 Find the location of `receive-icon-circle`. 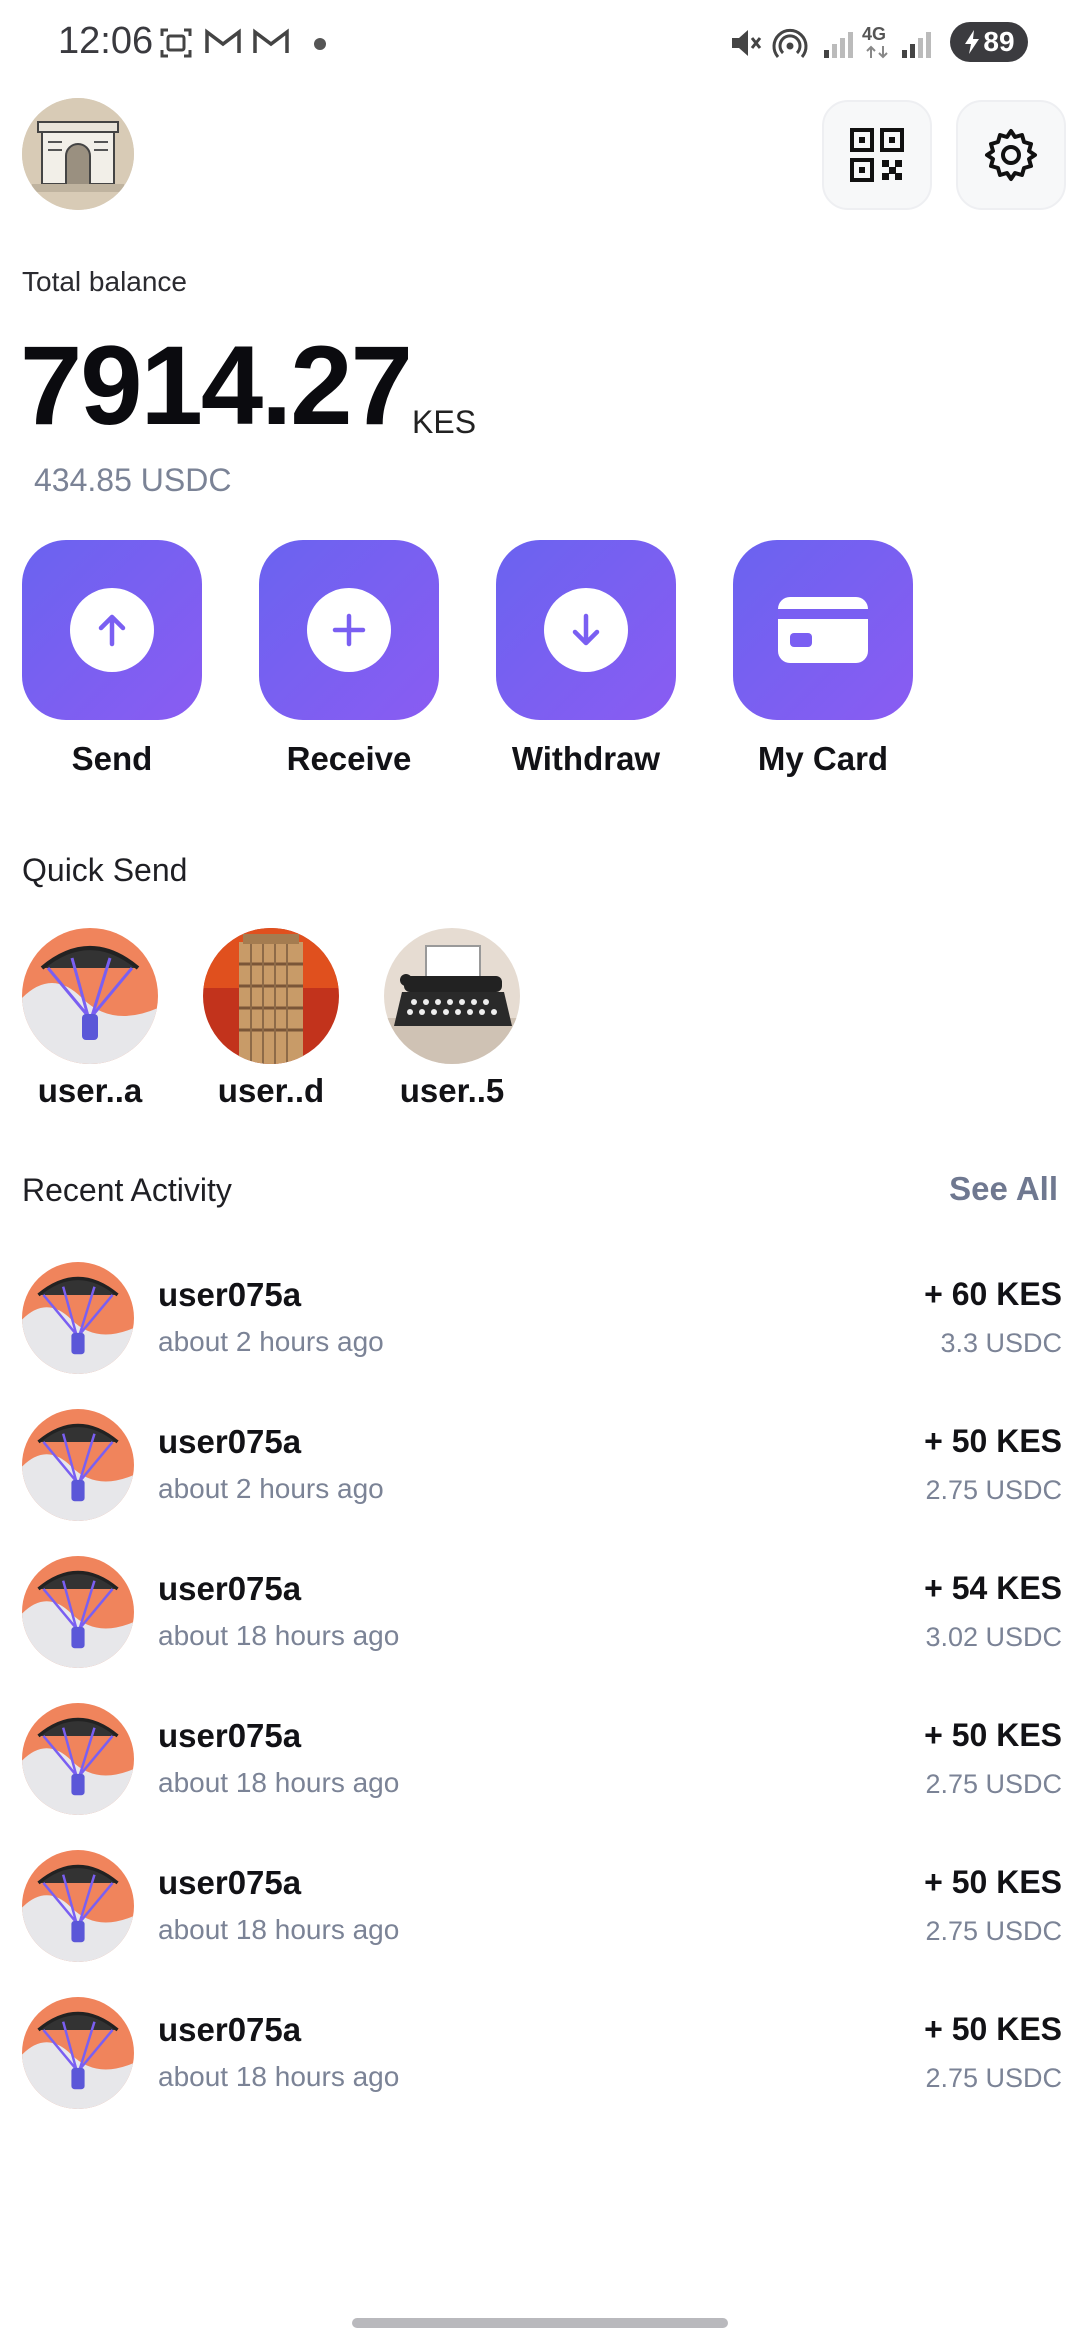

receive-icon-circle is located at coordinates (349, 630).